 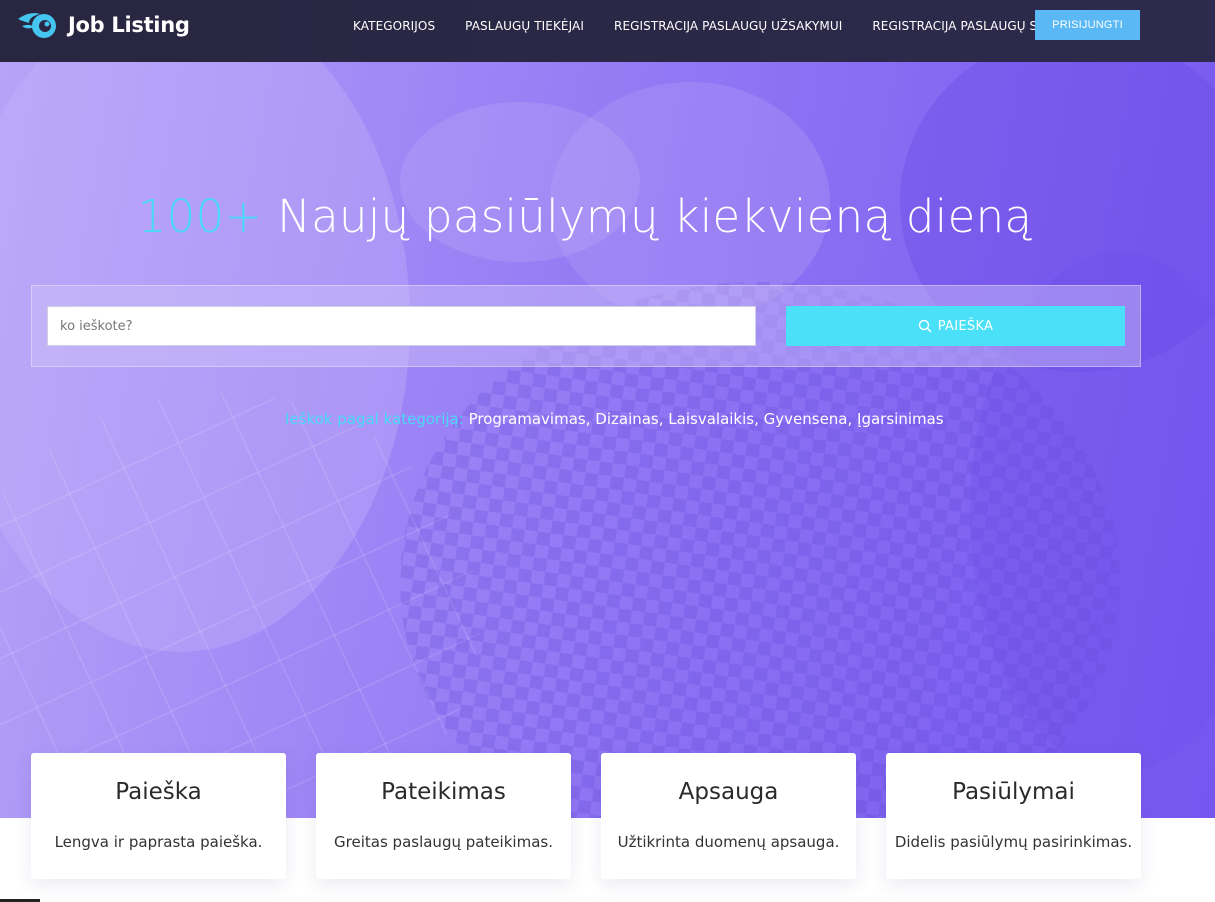 What do you see at coordinates (728, 816) in the screenshot?
I see `feature-card-apsauga: Apsauga Užtikrinta duomenų apsauga.` at bounding box center [728, 816].